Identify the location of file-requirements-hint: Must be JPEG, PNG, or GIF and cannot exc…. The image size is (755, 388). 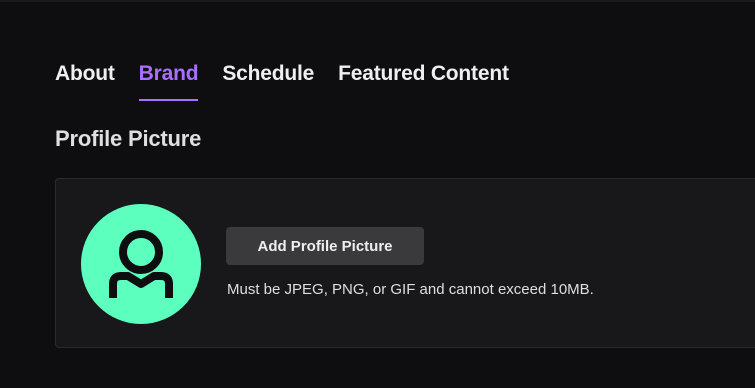
(410, 289).